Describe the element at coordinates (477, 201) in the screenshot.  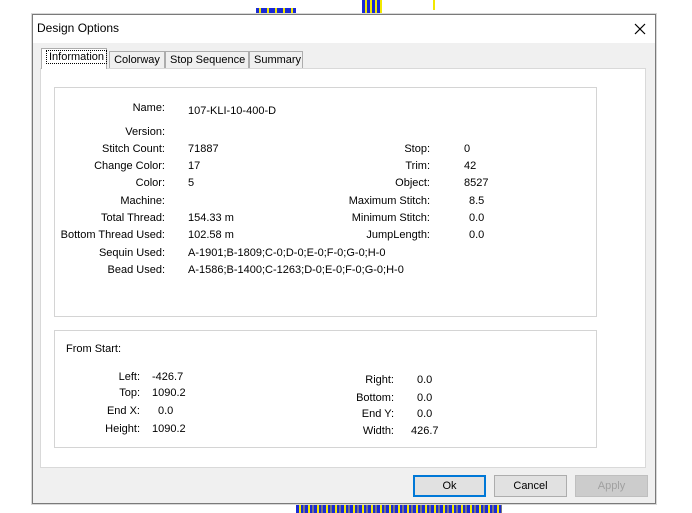
I see `max-stitch-value: 8.5` at that location.